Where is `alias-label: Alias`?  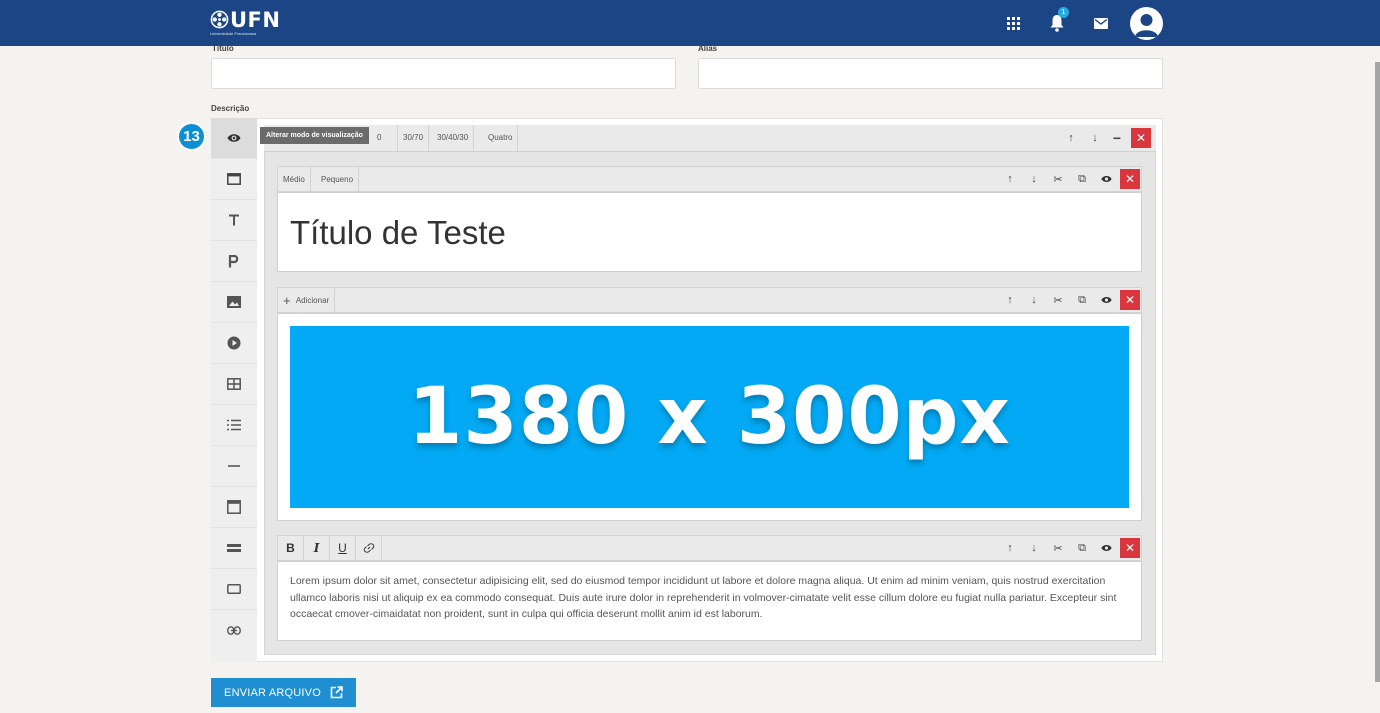 alias-label: Alias is located at coordinates (708, 48).